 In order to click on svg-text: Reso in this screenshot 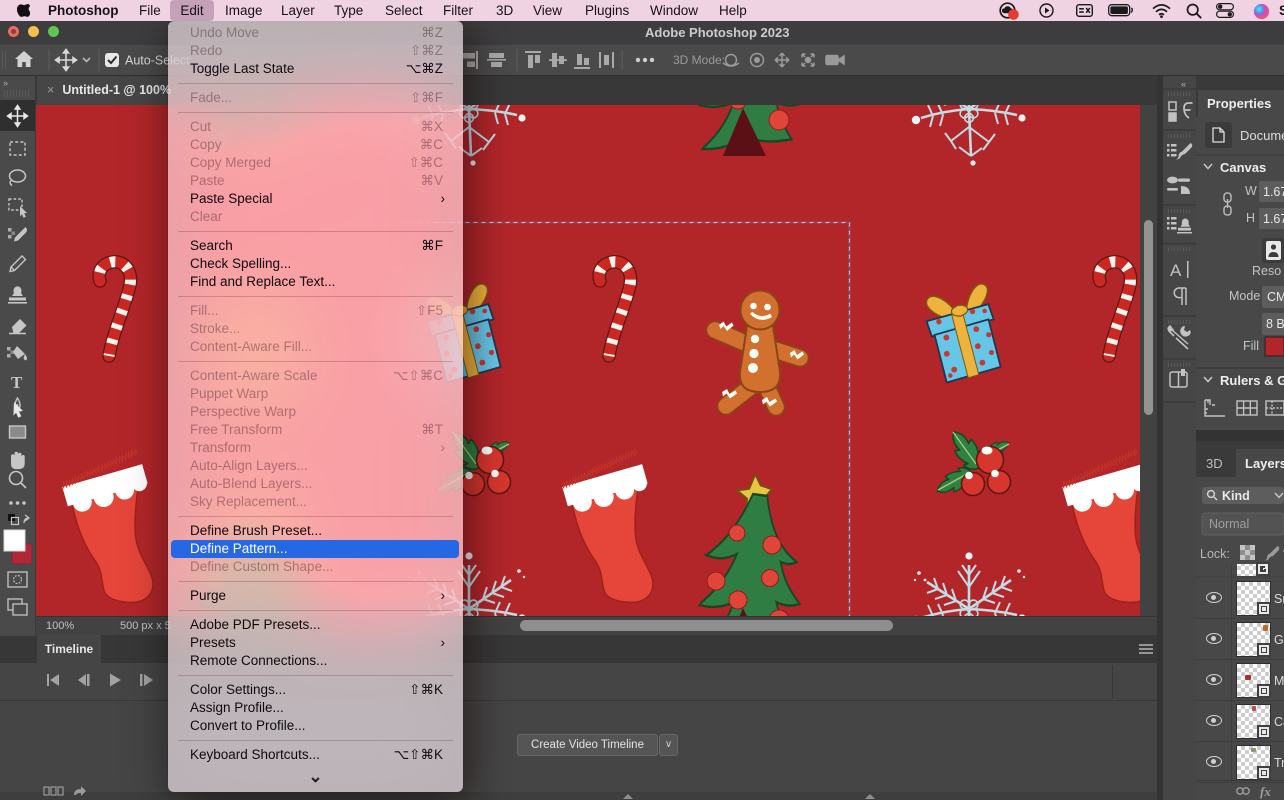, I will do `click(1266, 271)`.